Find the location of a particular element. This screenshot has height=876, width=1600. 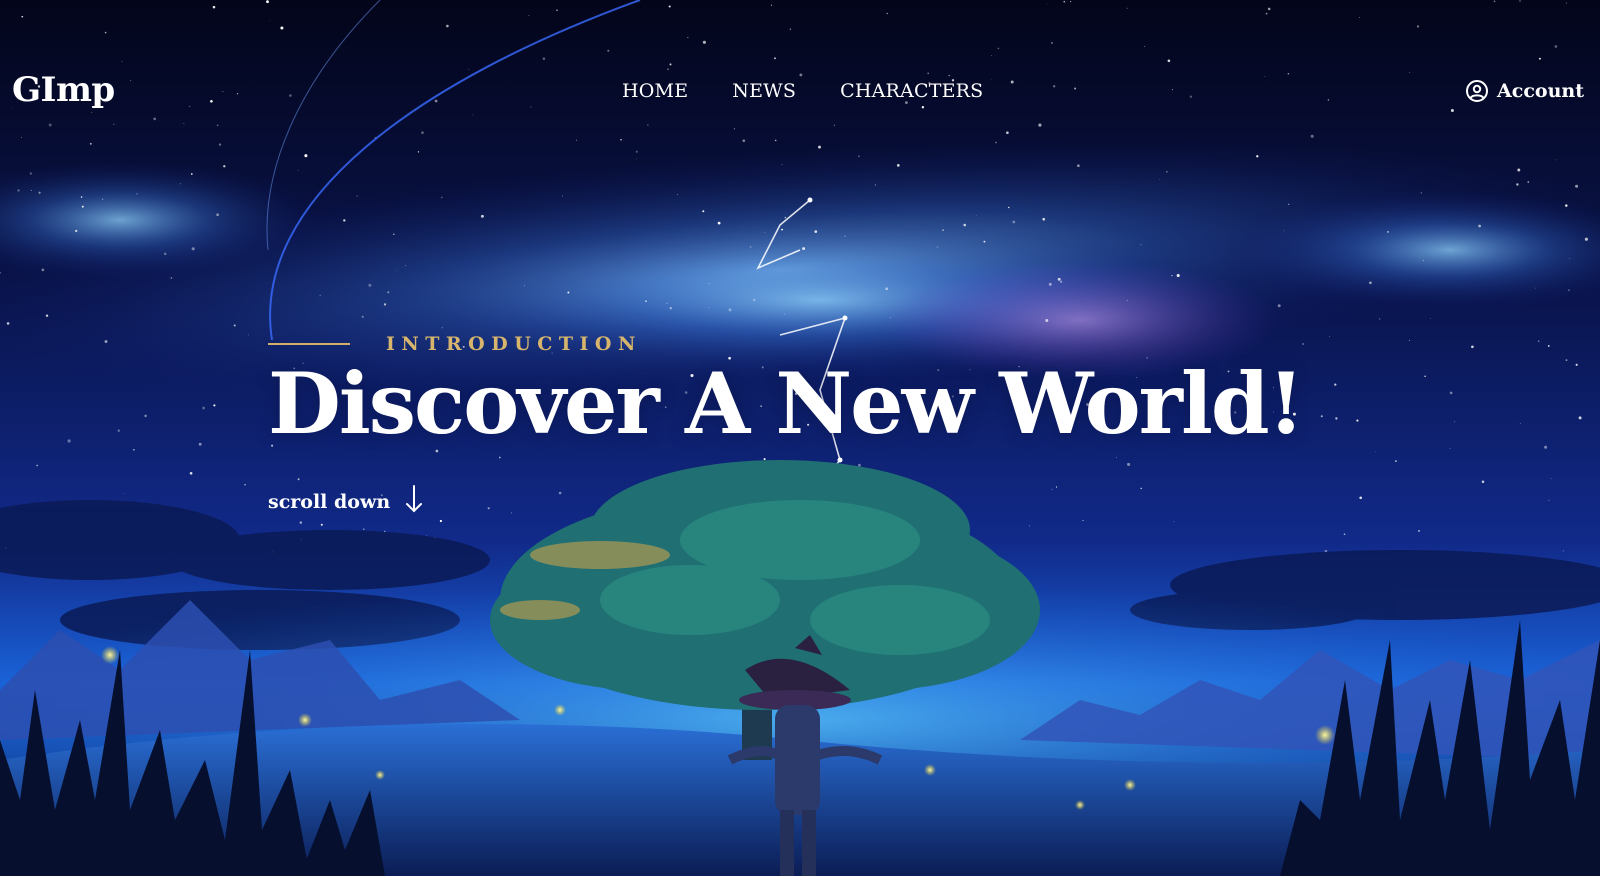

arrow-down-icon is located at coordinates (414, 501).